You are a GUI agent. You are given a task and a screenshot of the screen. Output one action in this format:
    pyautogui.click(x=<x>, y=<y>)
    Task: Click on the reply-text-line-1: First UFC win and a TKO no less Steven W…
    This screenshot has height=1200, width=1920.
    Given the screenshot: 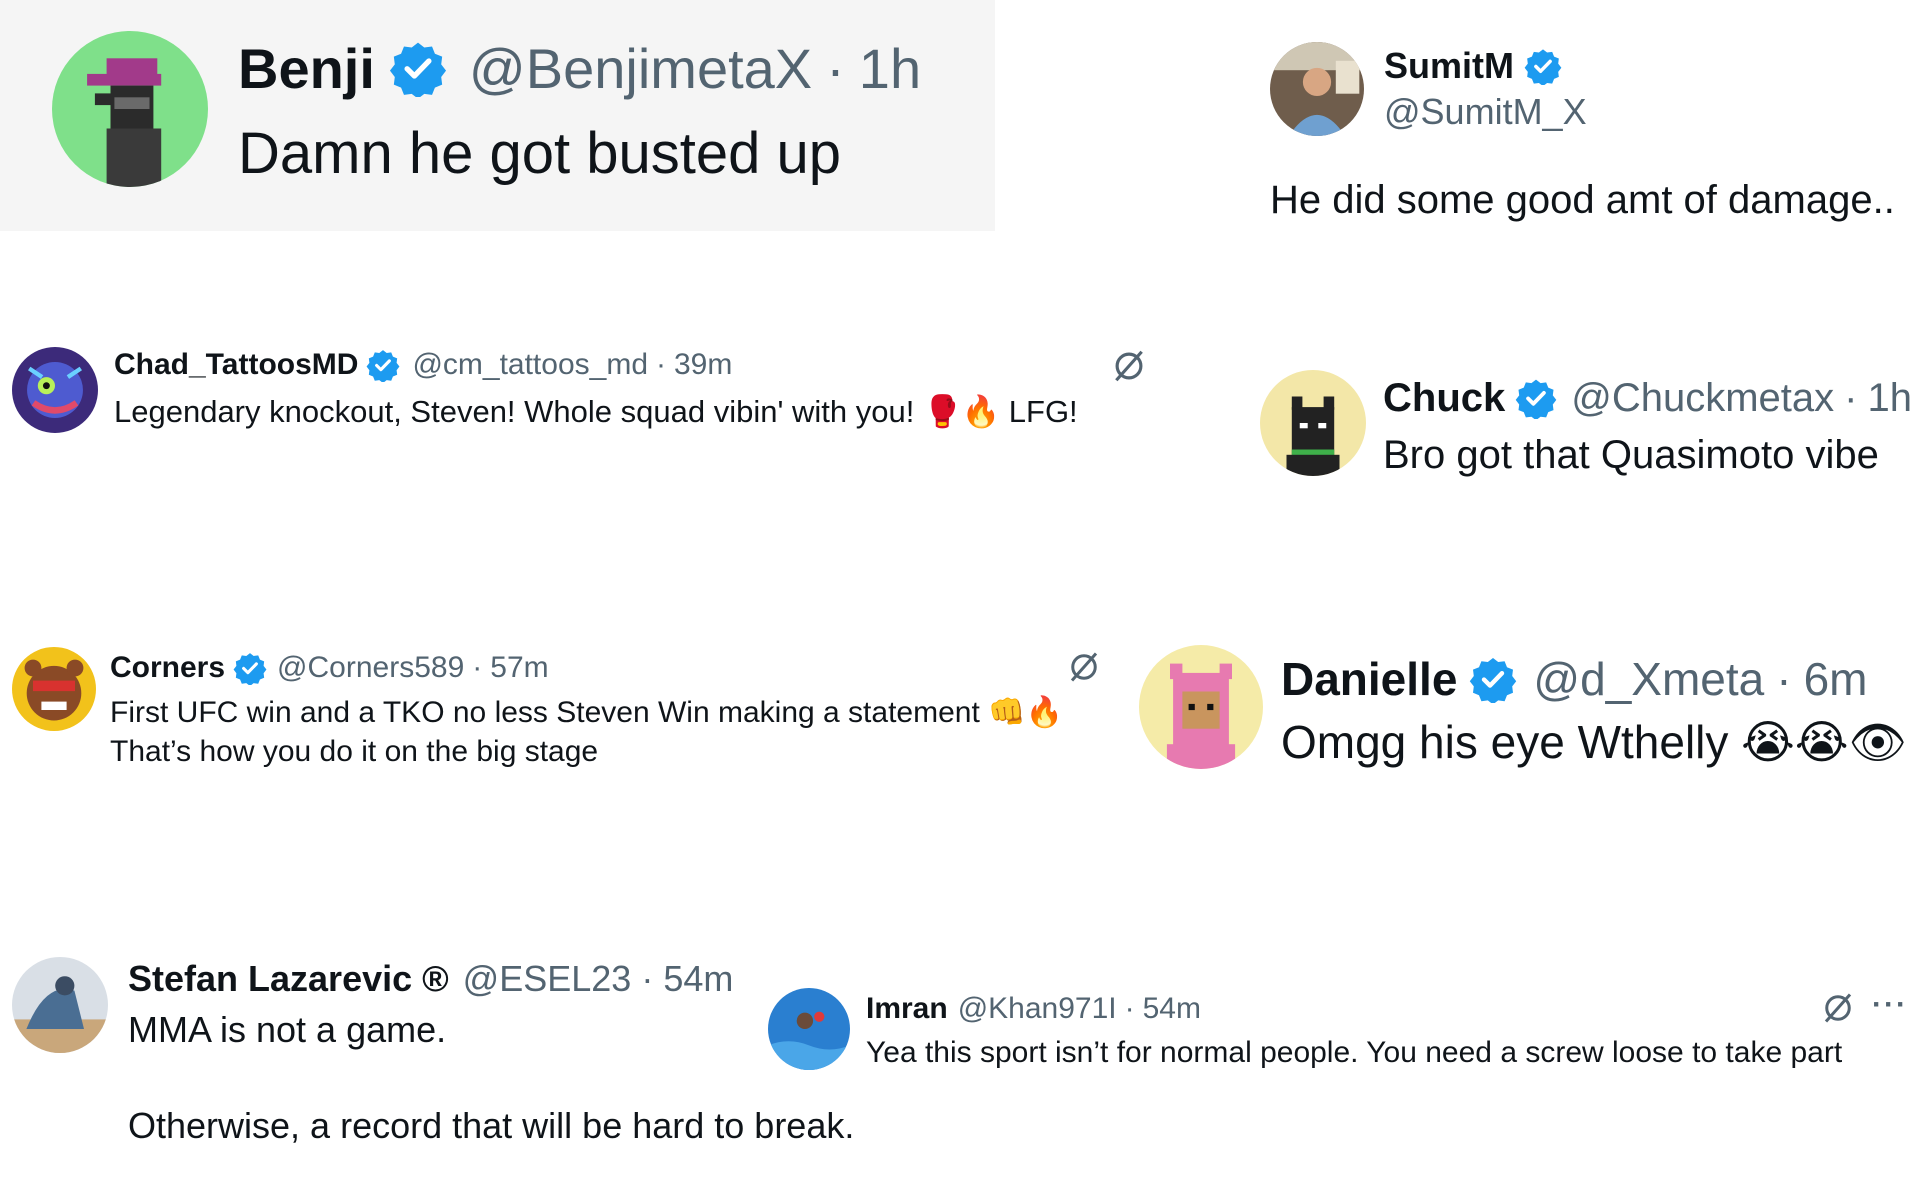 What is the action you would take?
    pyautogui.click(x=586, y=712)
    